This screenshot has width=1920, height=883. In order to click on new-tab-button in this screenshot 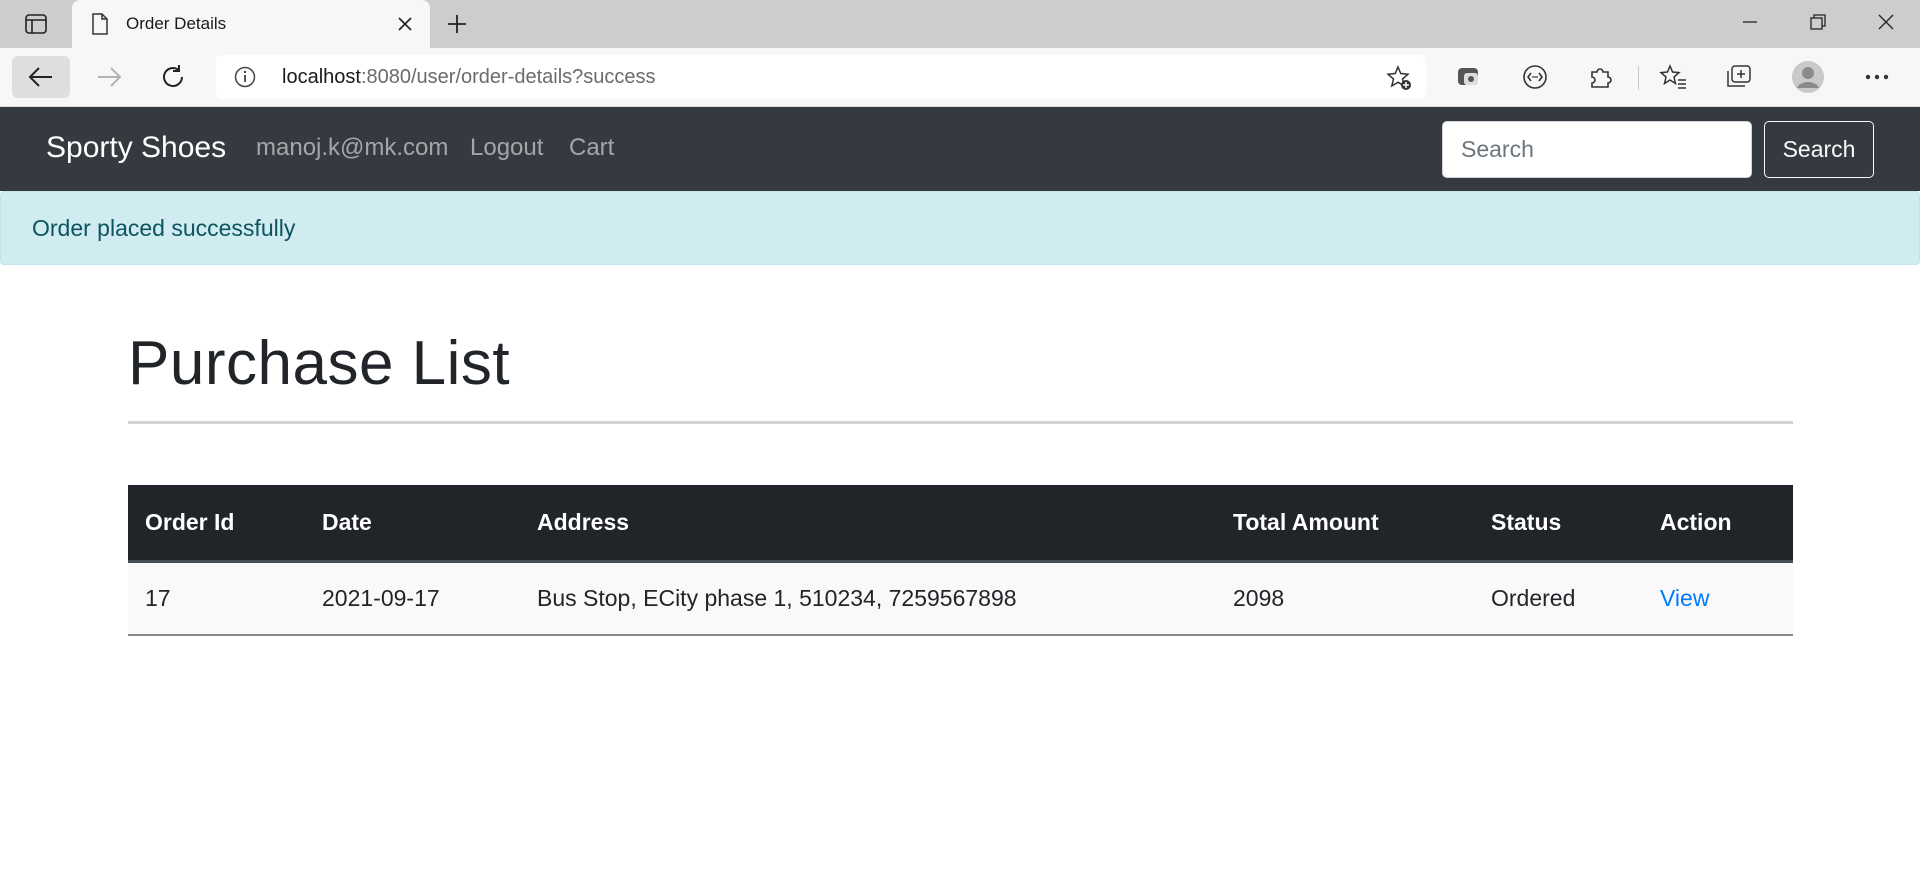, I will do `click(457, 24)`.